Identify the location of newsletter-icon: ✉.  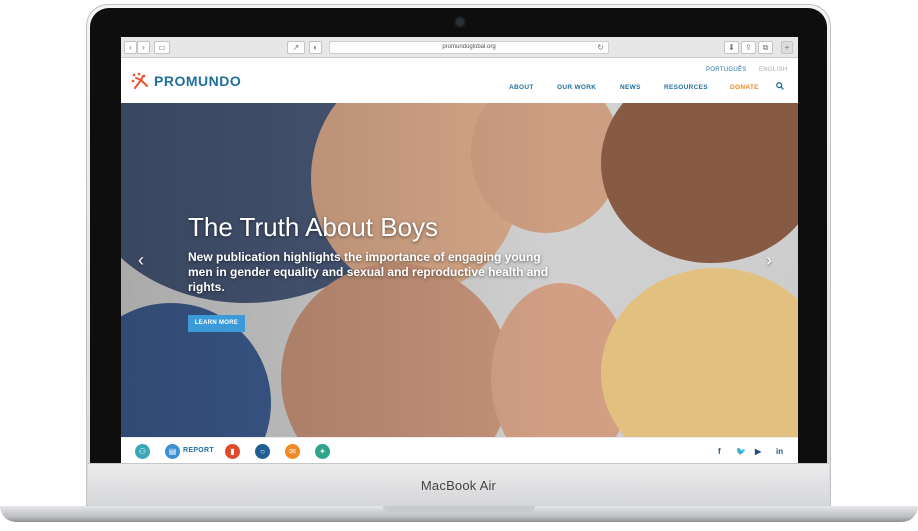
(292, 451).